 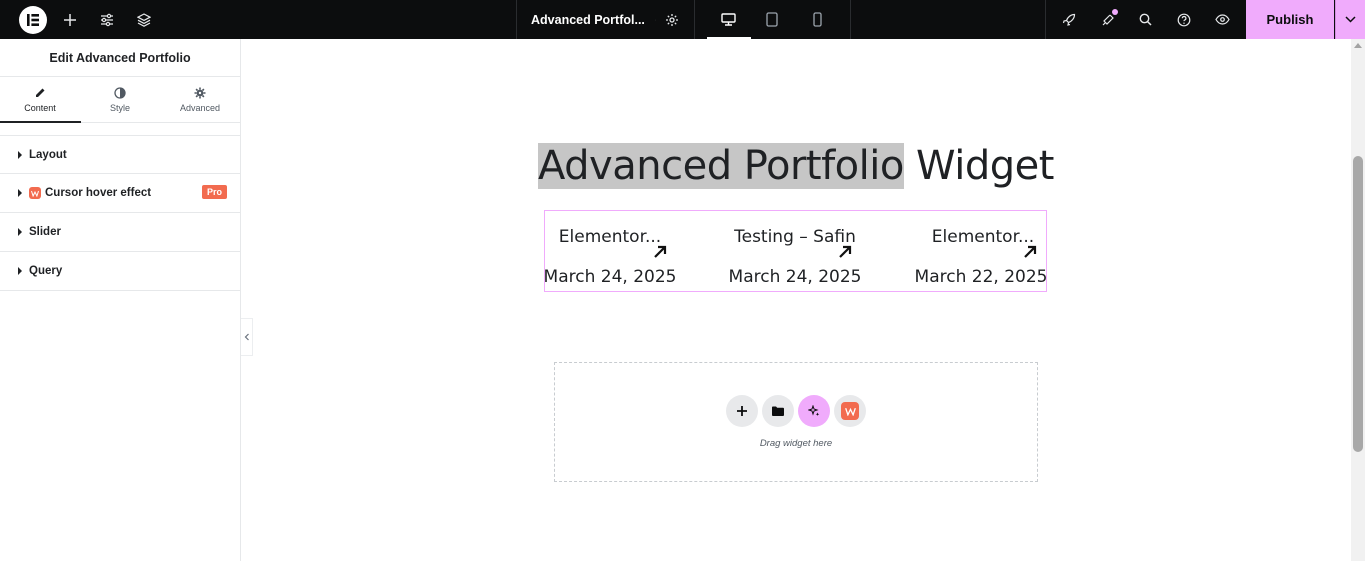 What do you see at coordinates (1358, 304) in the screenshot?
I see `scrollbar-thumb` at bounding box center [1358, 304].